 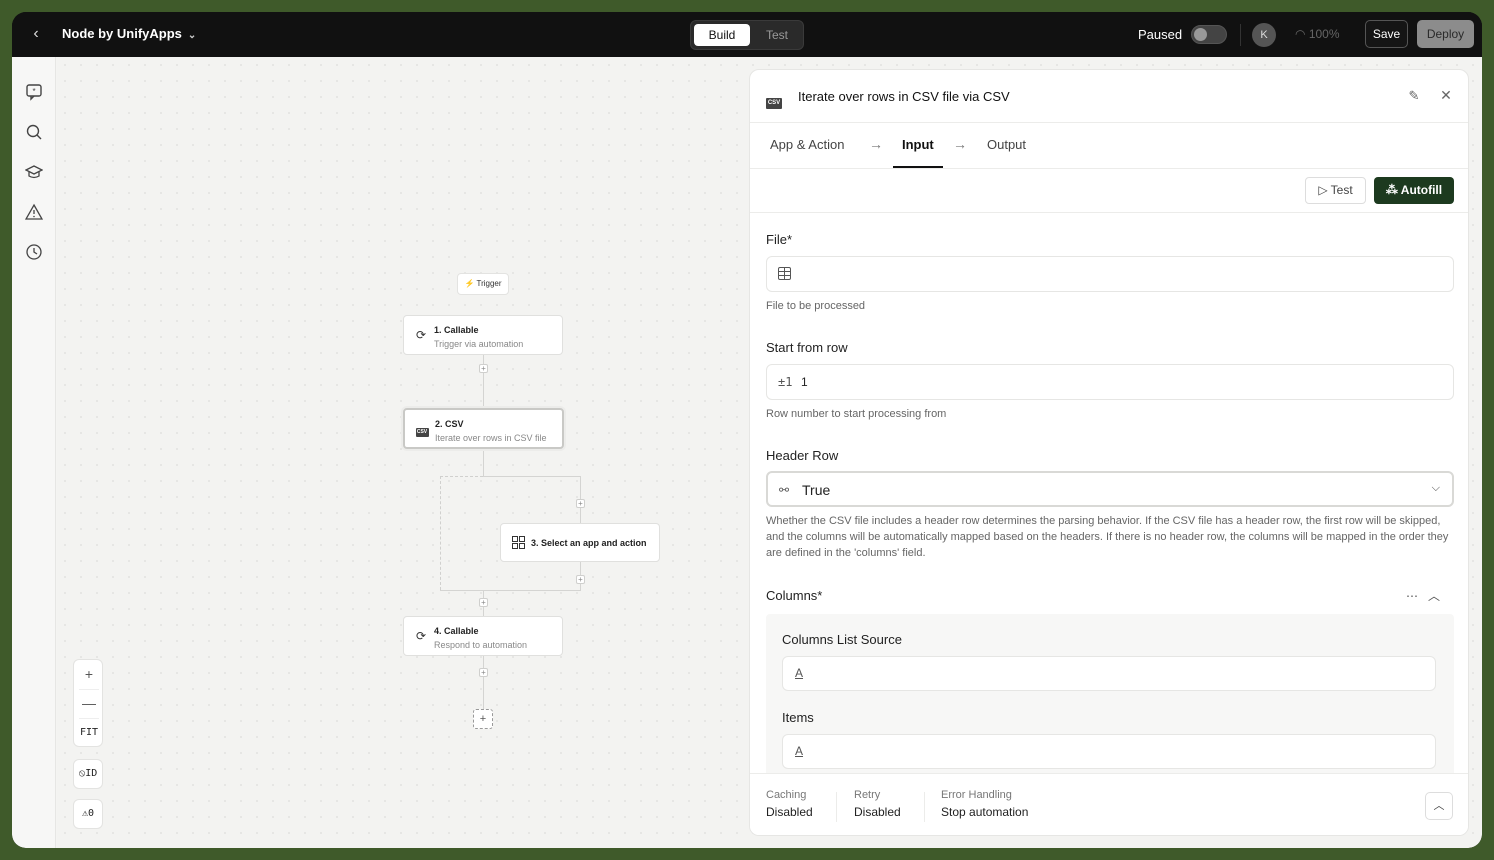 I want to click on add-final-step-button: +, so click(x=483, y=719).